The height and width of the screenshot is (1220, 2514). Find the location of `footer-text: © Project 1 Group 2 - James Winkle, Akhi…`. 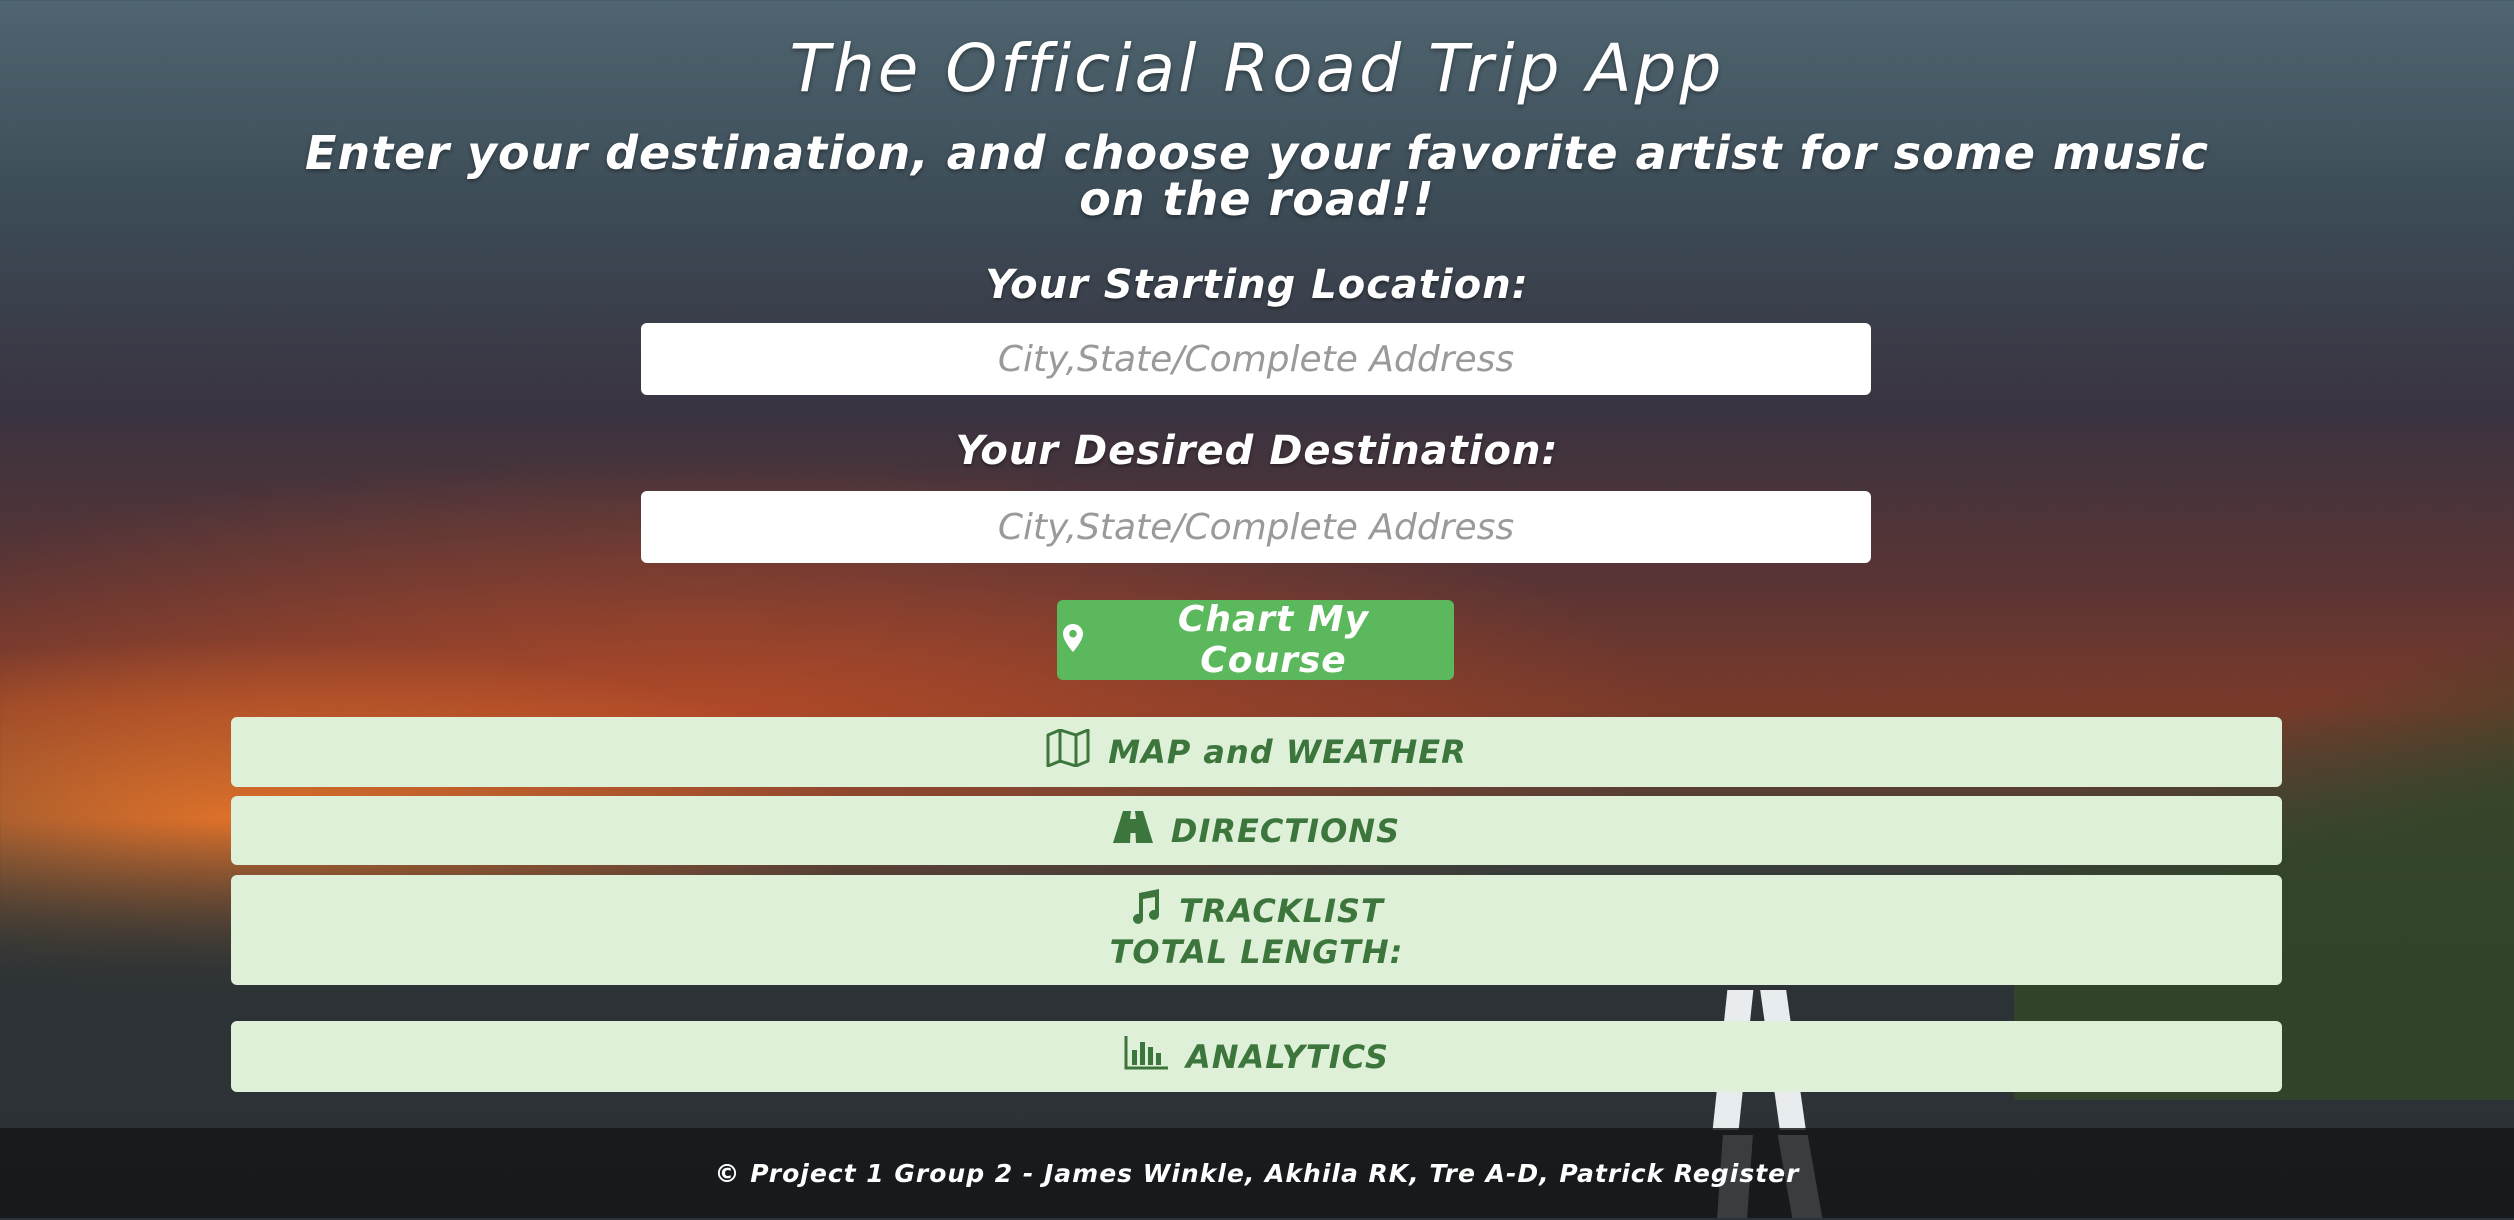

footer-text: © Project 1 Group 2 - James Winkle, Akhi… is located at coordinates (1257, 1173).